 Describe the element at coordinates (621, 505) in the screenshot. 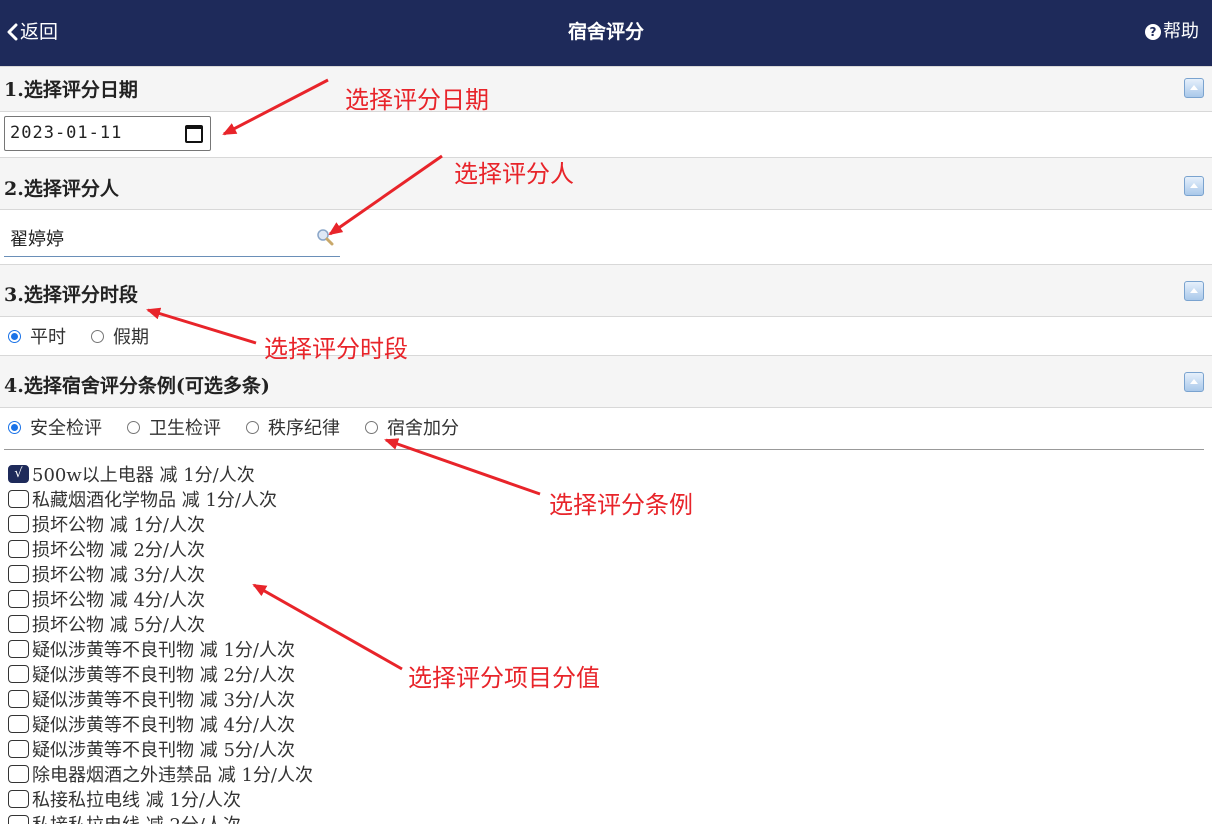

I see `annotation-category: 选择评分条例` at that location.